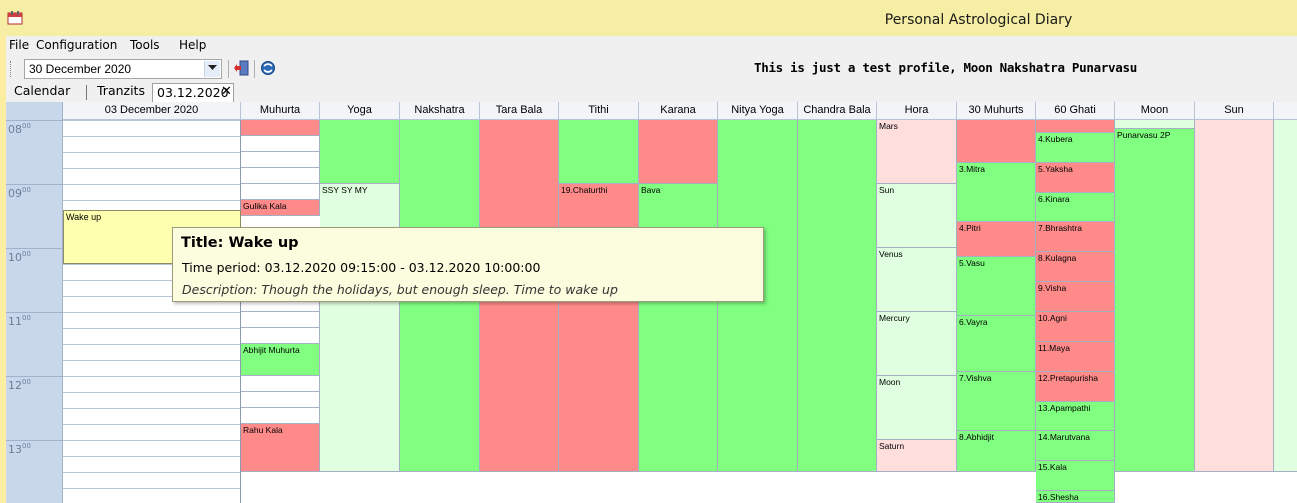 This screenshot has width=1297, height=503. Describe the element at coordinates (917, 408) in the screenshot. I see `time-block: Moon` at that location.